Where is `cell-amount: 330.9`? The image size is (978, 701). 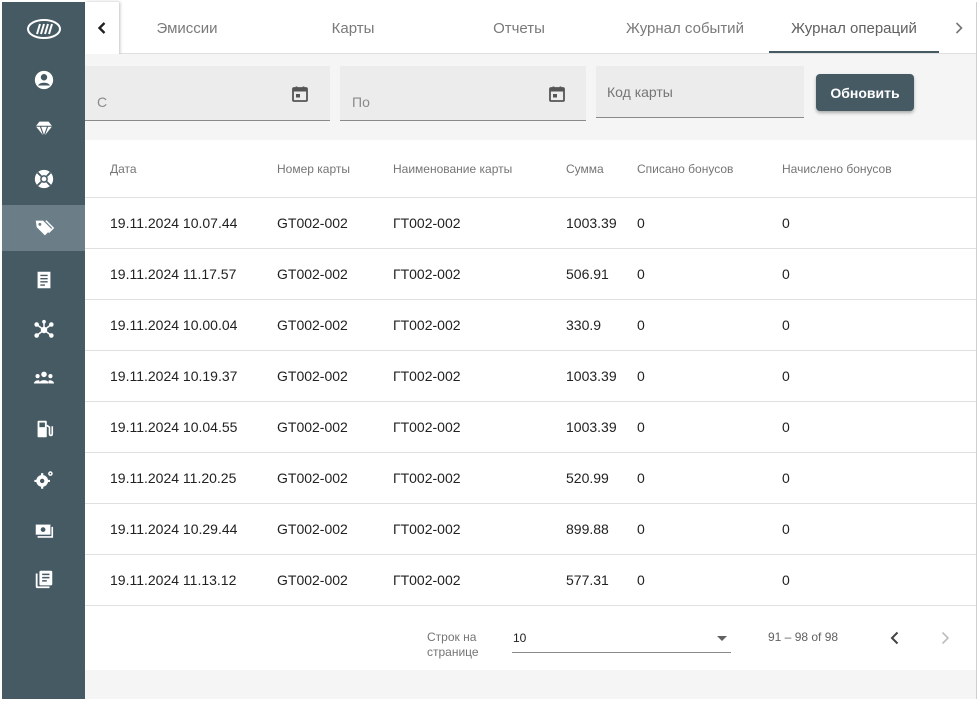
cell-amount: 330.9 is located at coordinates (584, 325).